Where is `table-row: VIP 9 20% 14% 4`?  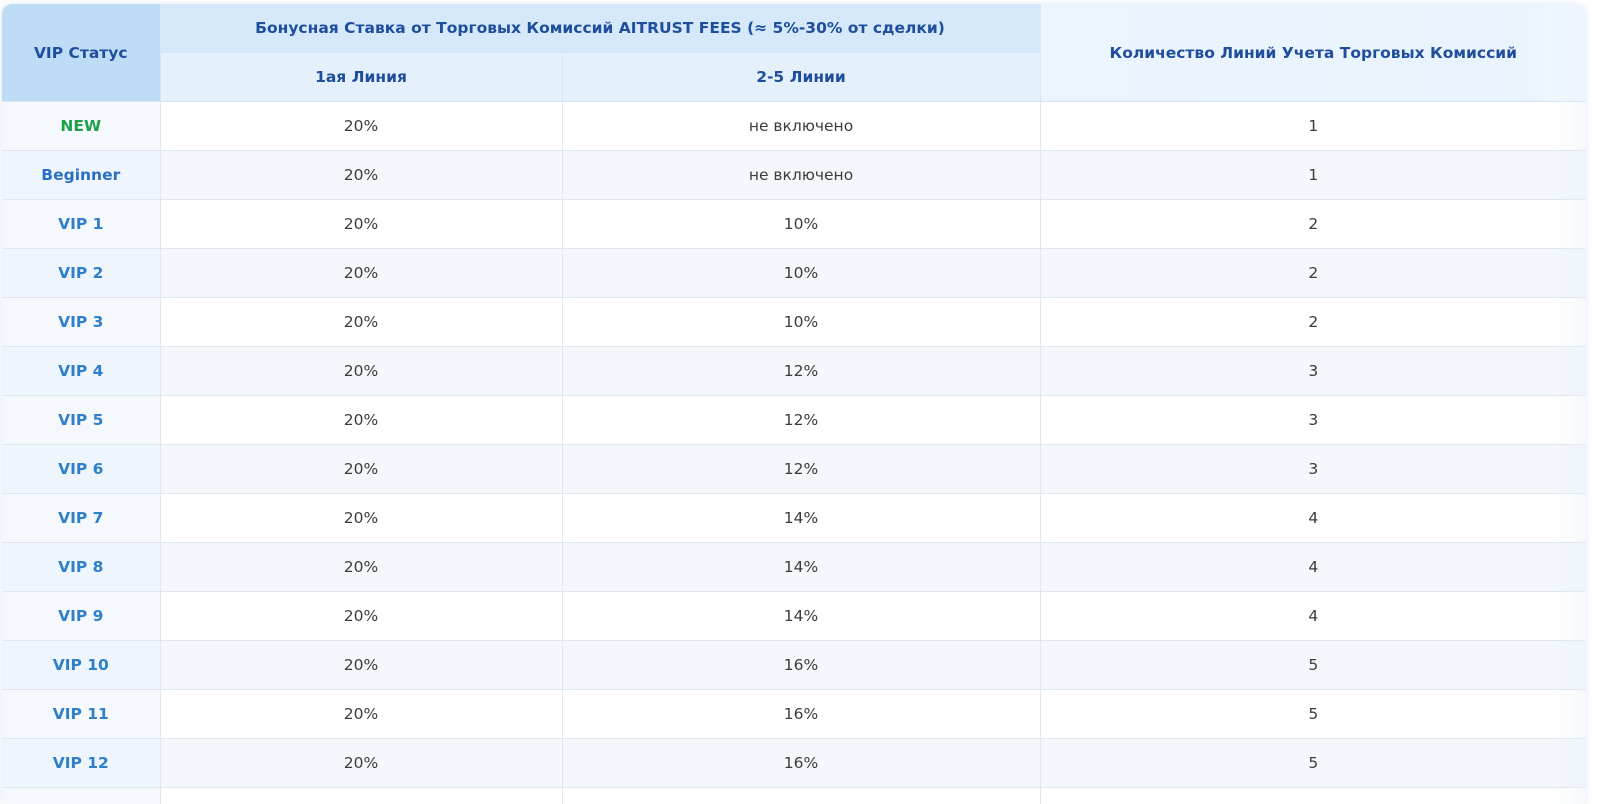 table-row: VIP 9 20% 14% 4 is located at coordinates (794, 616).